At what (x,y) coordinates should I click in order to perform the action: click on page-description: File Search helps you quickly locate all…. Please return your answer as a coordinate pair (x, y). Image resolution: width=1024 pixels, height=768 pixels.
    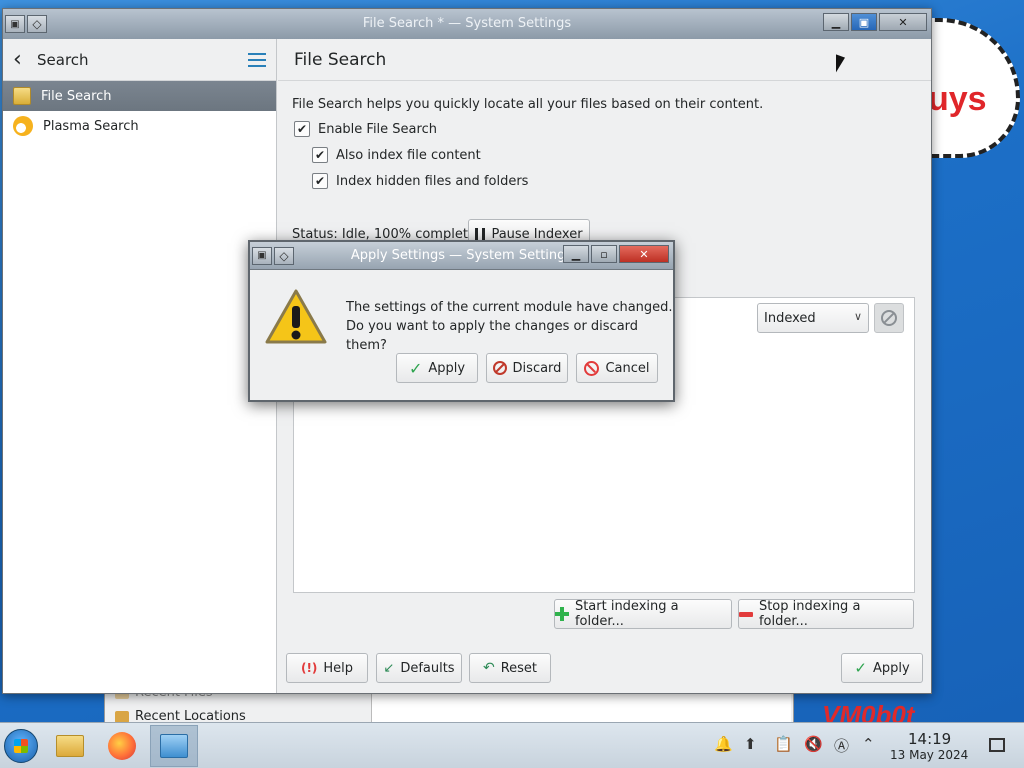
    Looking at the image, I should click on (528, 104).